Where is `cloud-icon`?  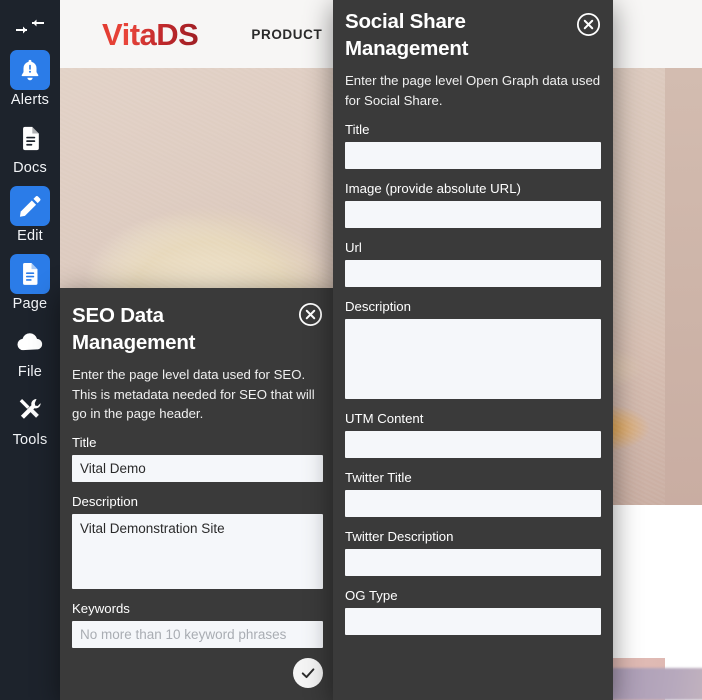
cloud-icon is located at coordinates (30, 342).